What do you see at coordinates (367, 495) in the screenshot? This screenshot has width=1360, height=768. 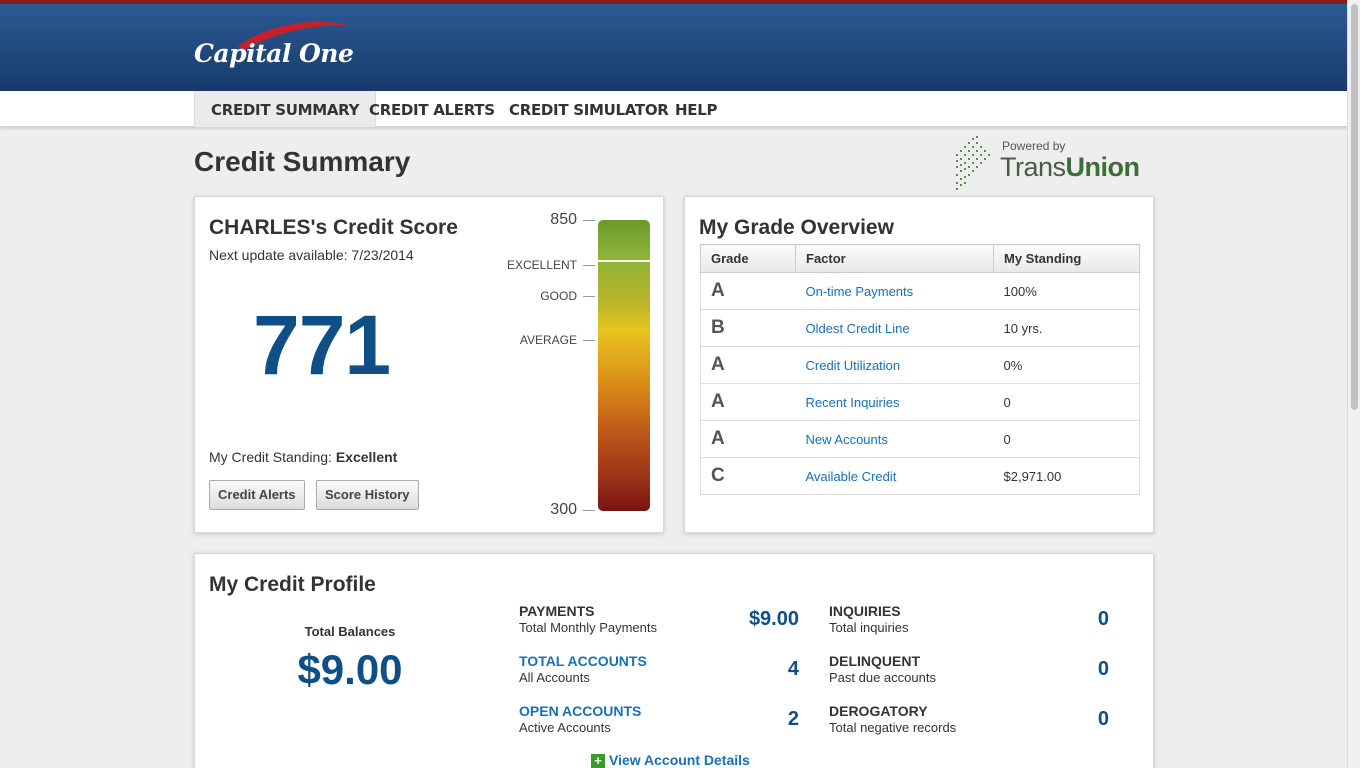 I see `score-history-button: Score History` at bounding box center [367, 495].